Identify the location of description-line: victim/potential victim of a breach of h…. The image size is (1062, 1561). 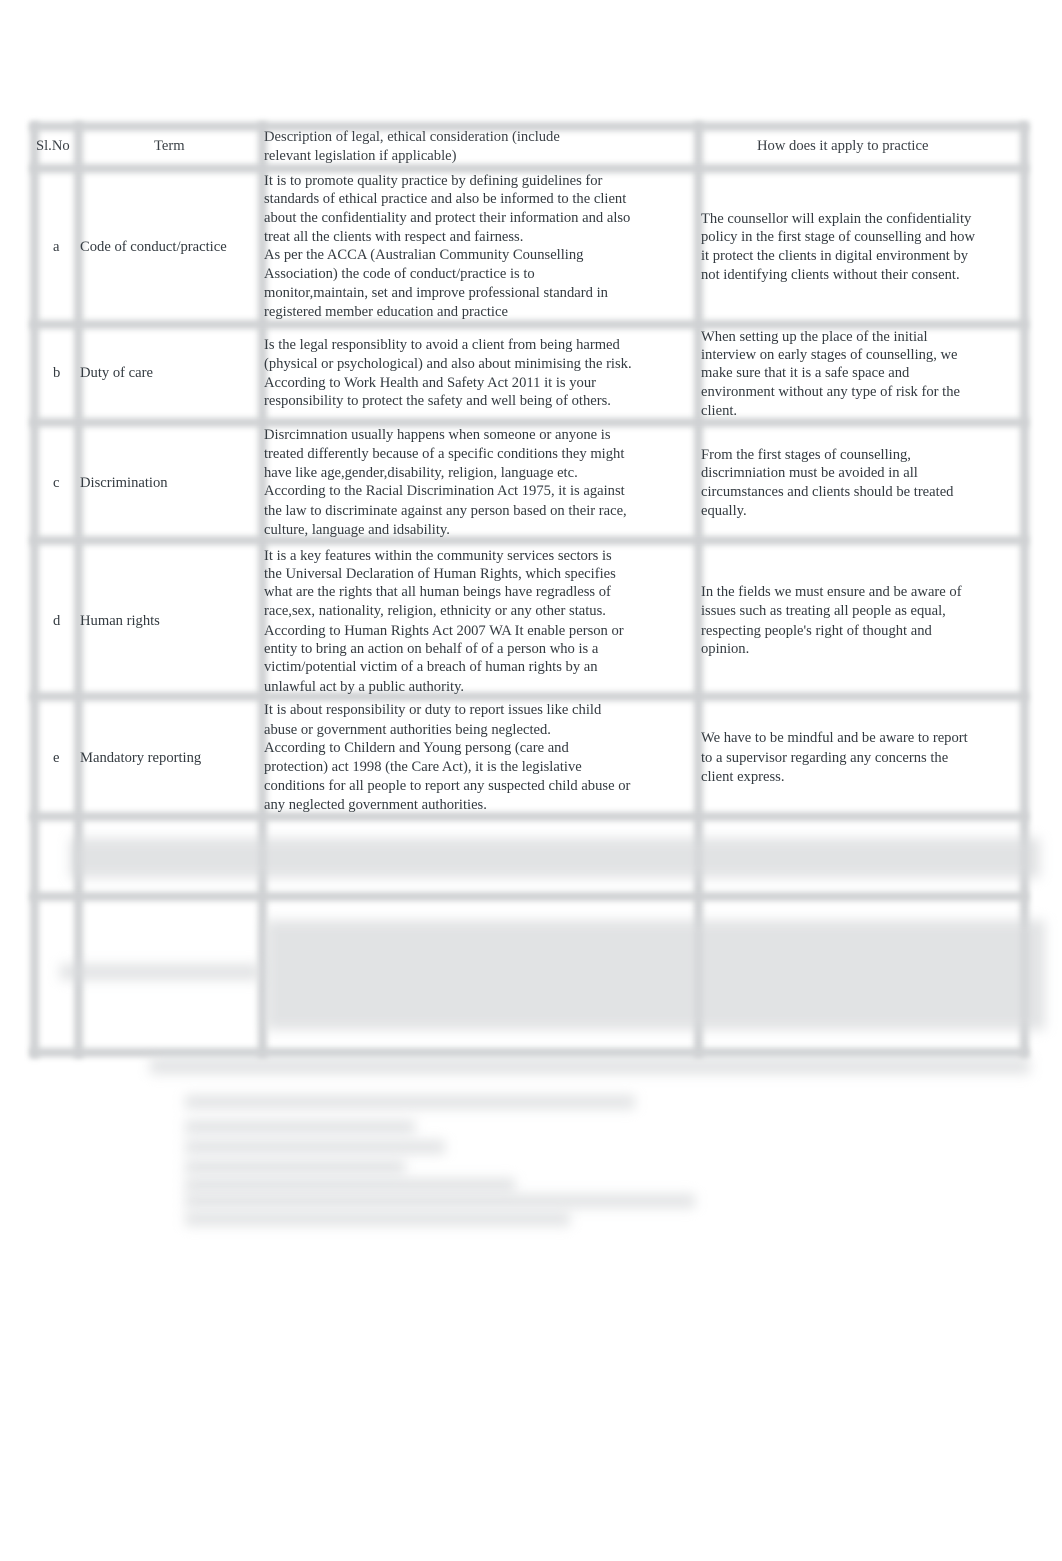
(431, 667).